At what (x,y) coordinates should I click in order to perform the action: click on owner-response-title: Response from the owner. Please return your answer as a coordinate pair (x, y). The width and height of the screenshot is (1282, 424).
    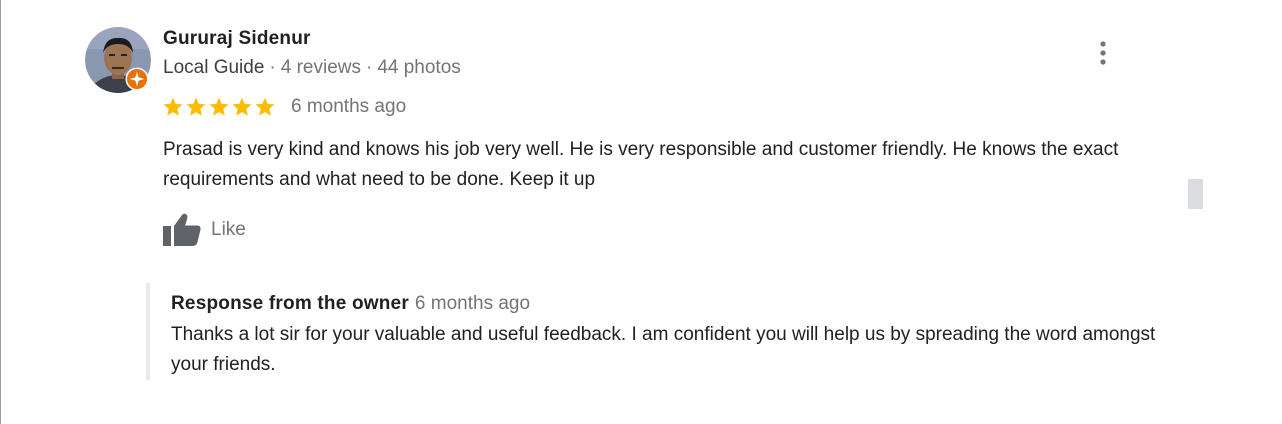
    Looking at the image, I should click on (290, 303).